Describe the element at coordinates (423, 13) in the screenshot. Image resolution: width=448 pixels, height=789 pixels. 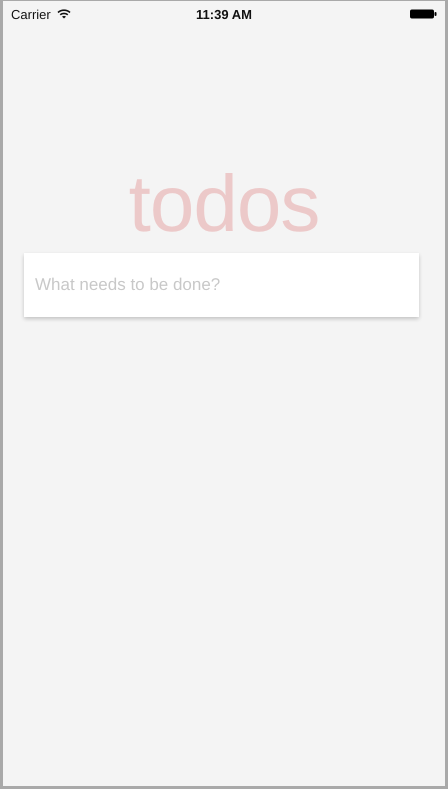
I see `battery-icon` at that location.